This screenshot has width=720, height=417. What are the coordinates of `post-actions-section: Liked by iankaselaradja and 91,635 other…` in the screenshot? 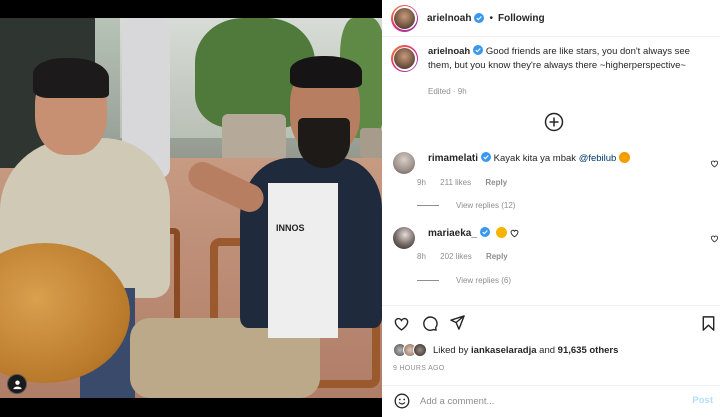 It's located at (551, 360).